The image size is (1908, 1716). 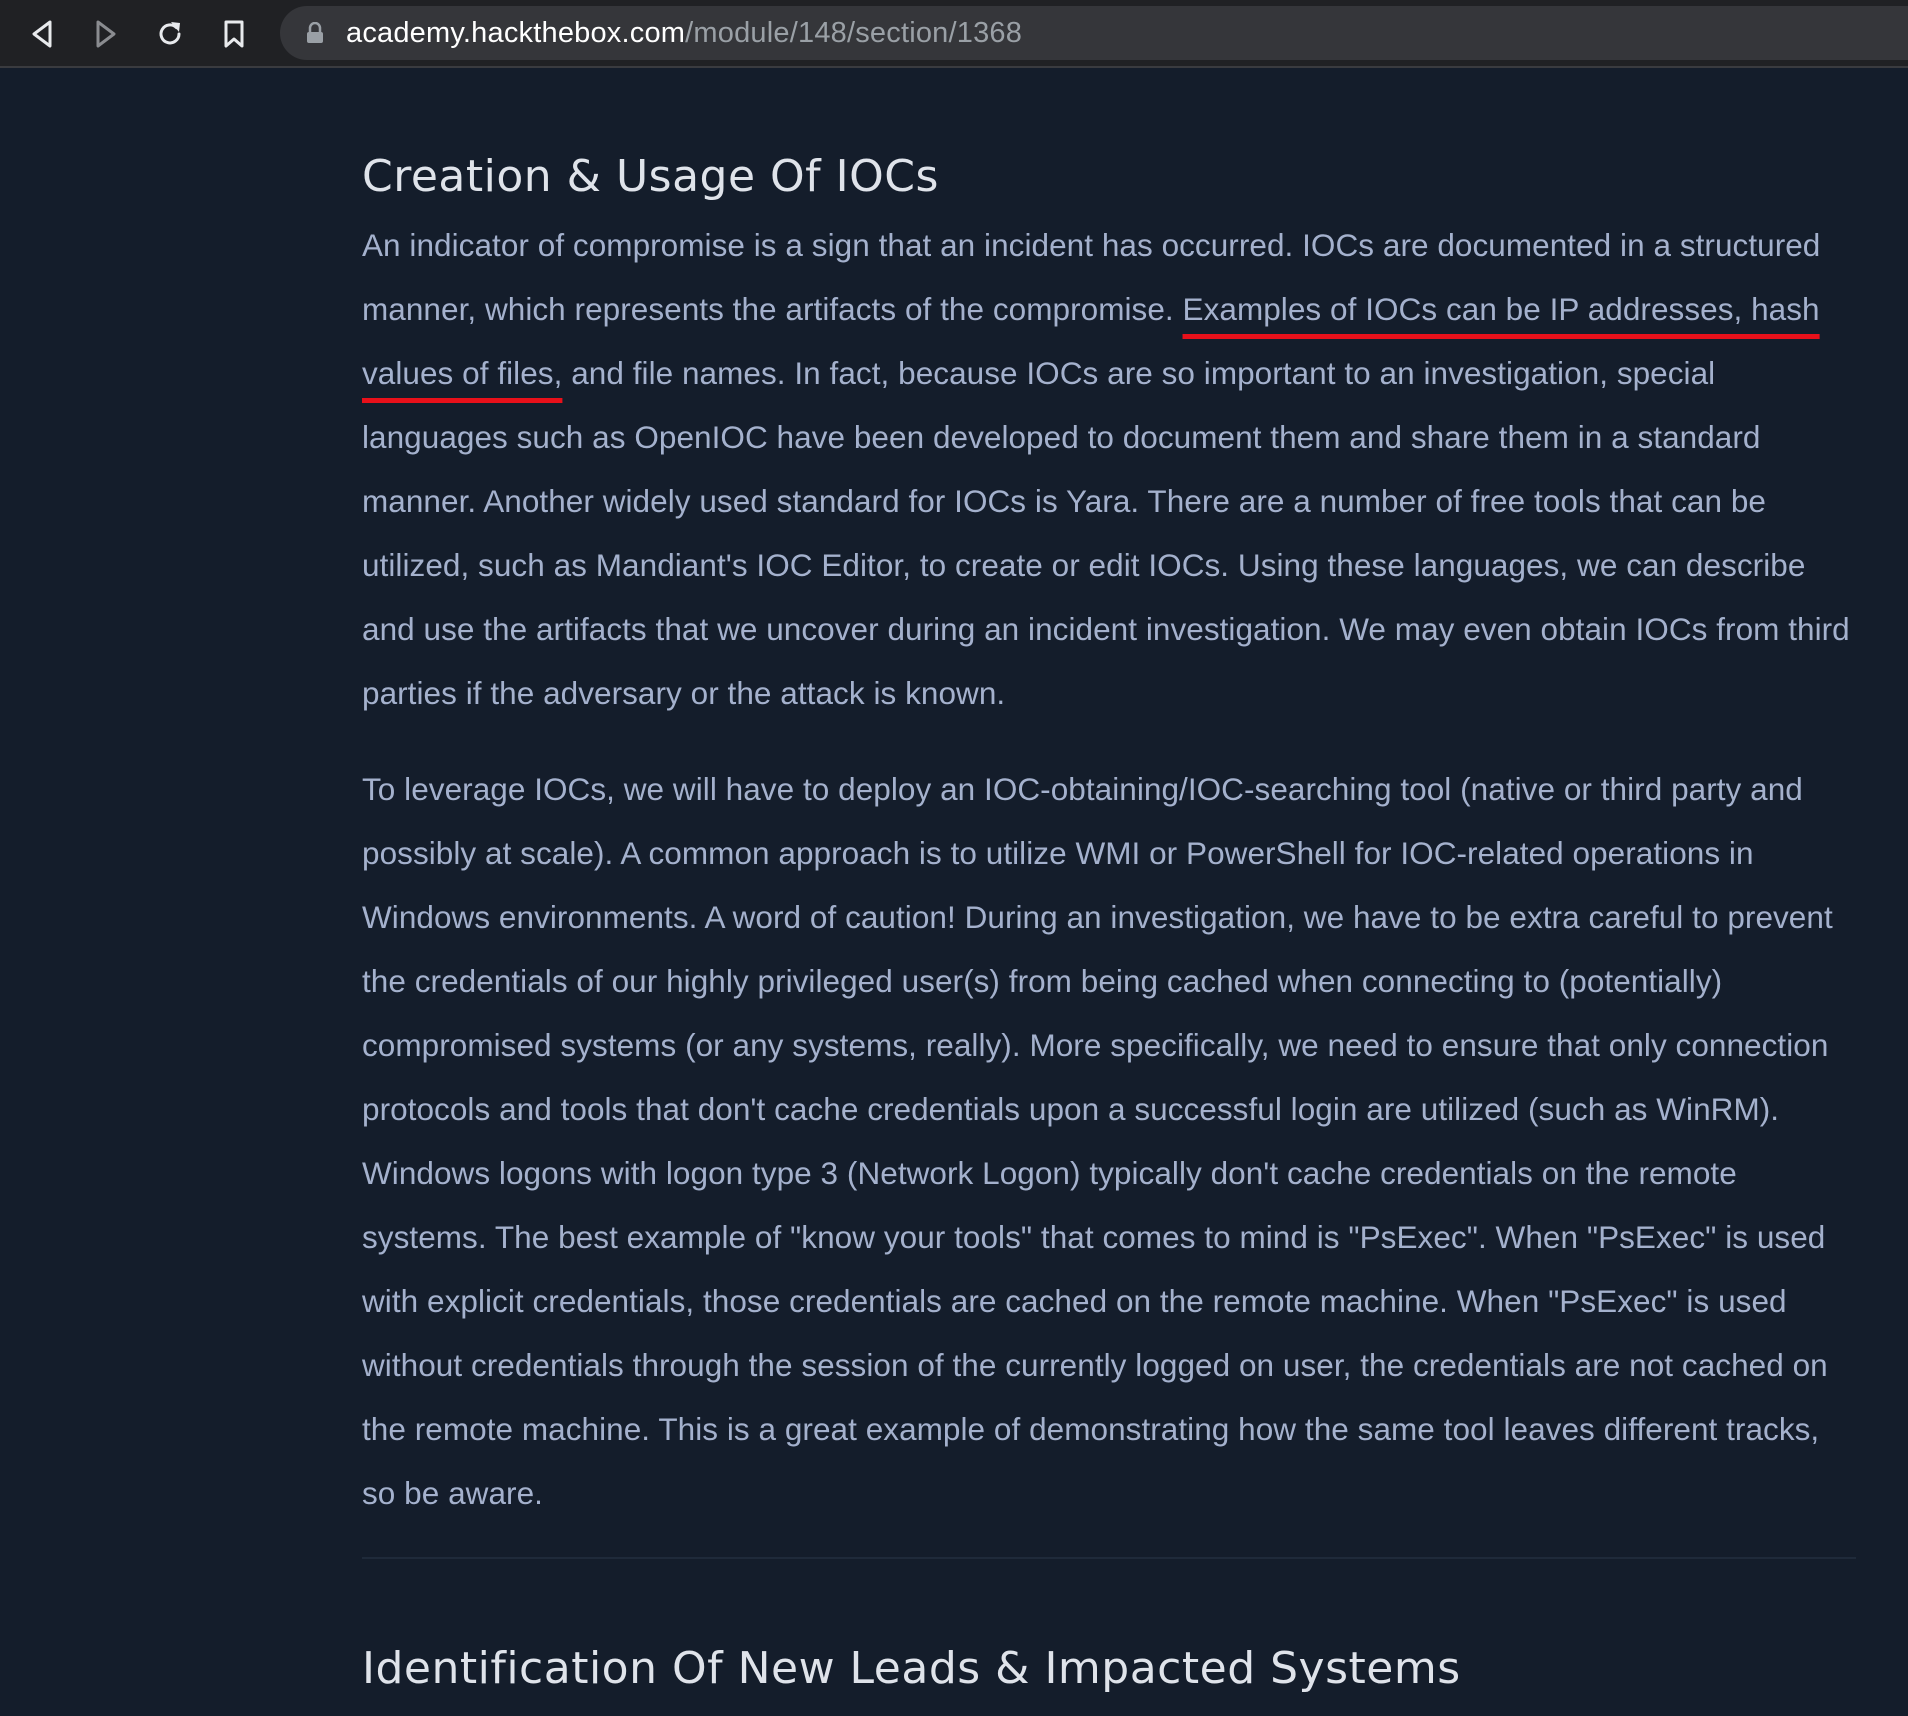 I want to click on url-host: academy.hackthebox.com, so click(x=516, y=32).